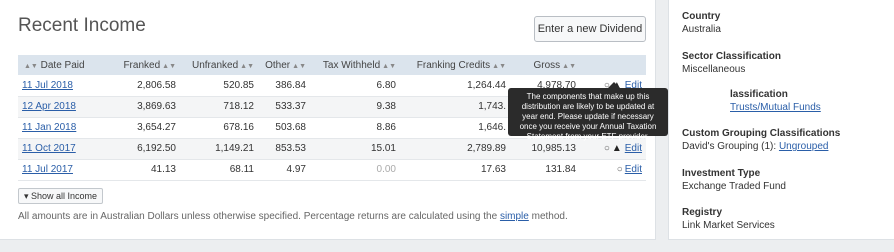 This screenshot has width=894, height=252. What do you see at coordinates (149, 149) in the screenshot?
I see `franked-cell: 6,192.50` at bounding box center [149, 149].